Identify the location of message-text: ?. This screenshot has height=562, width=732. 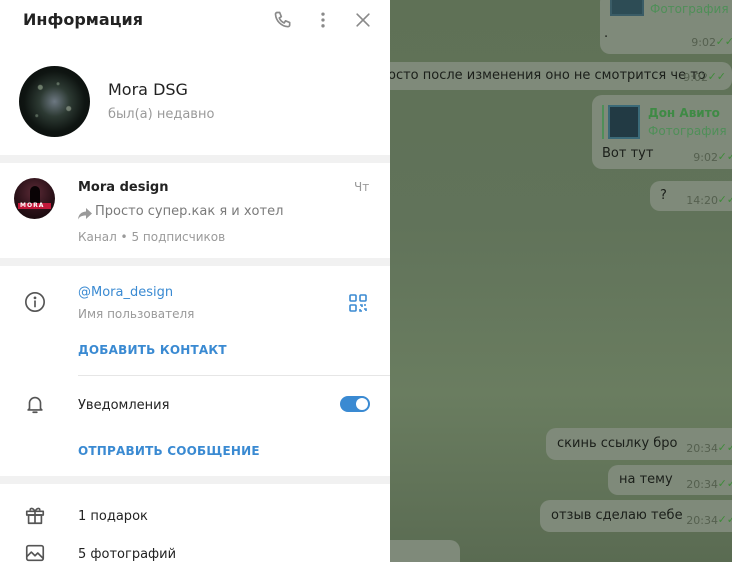
(663, 195).